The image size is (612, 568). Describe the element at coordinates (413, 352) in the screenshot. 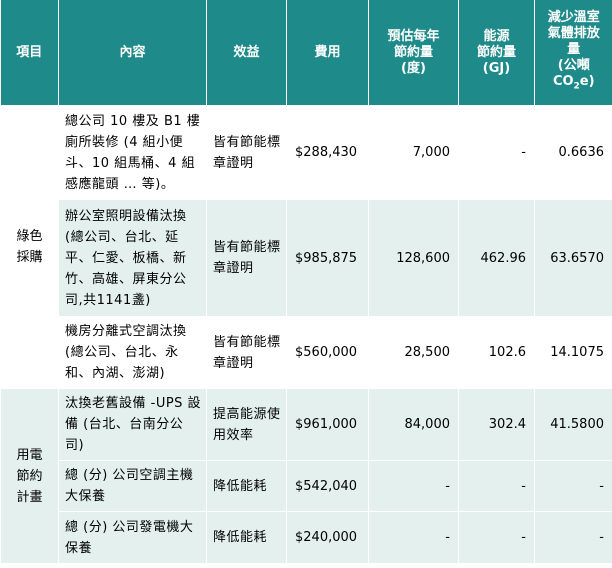

I see `row-annual-kwh: 28,500` at that location.